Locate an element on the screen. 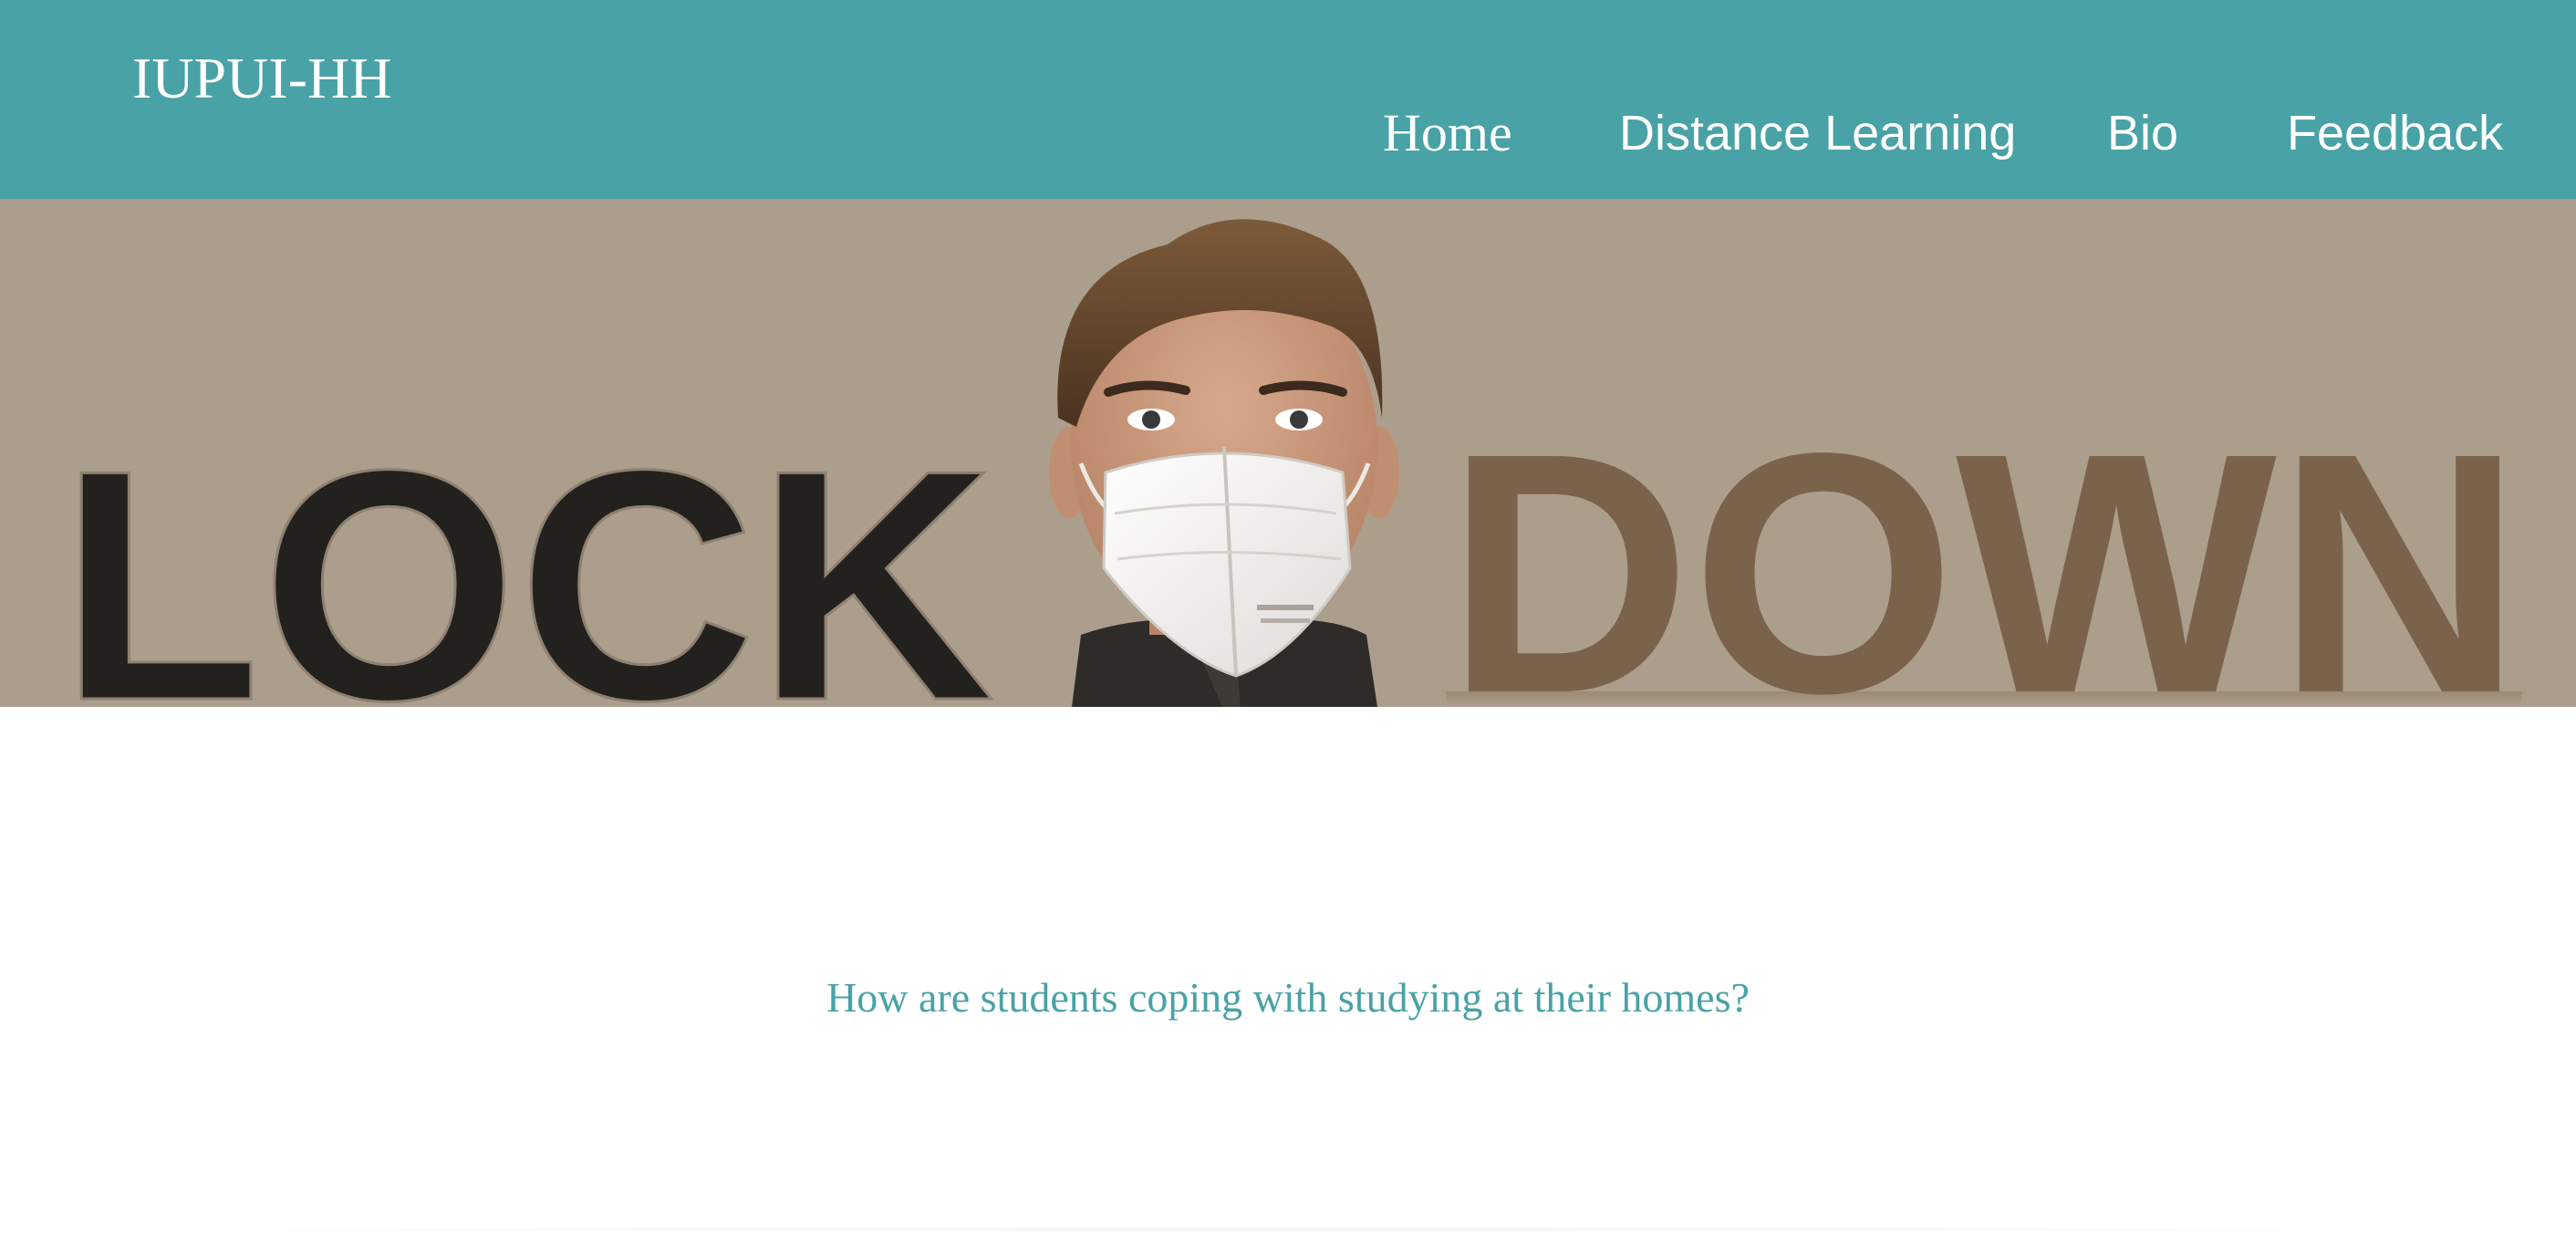 This screenshot has height=1235, width=2576. nav-item-distance-learning: Distance Learning is located at coordinates (1817, 133).